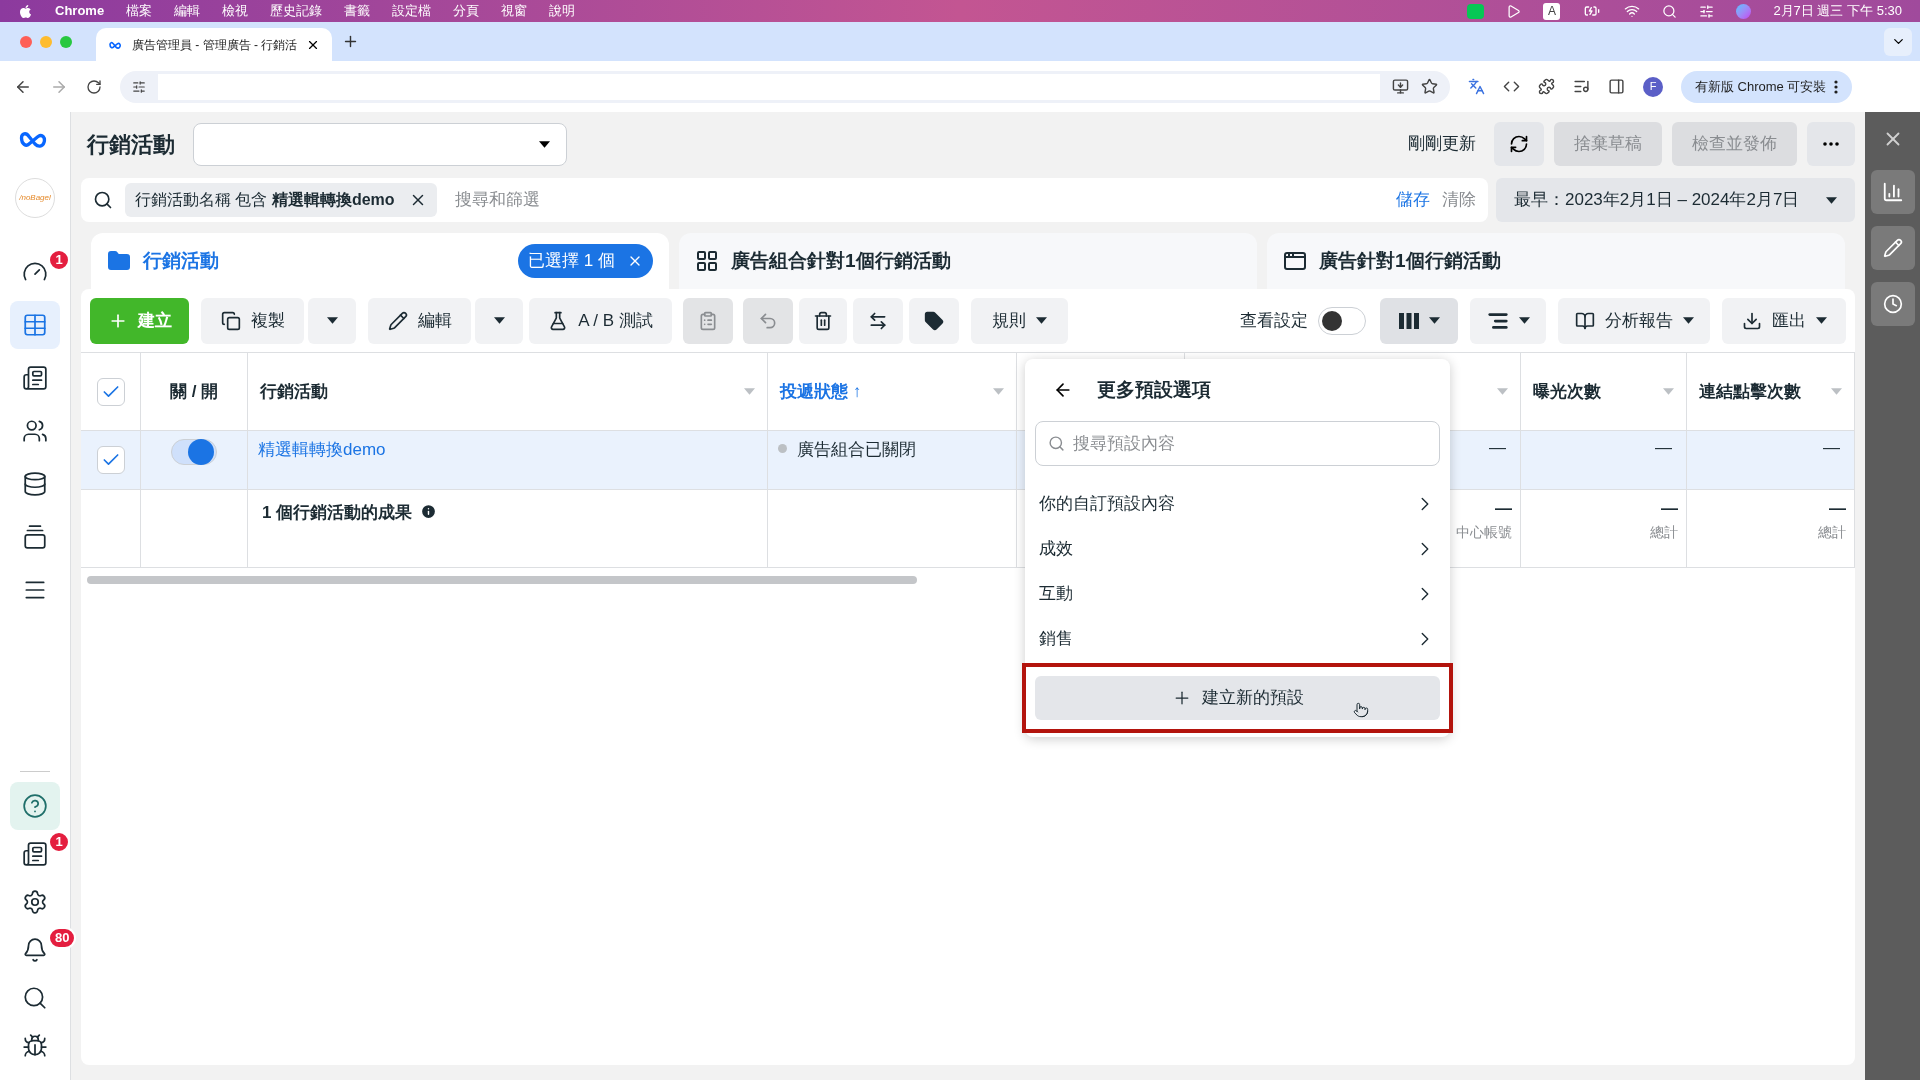 This screenshot has width=1920, height=1080. What do you see at coordinates (968, 261) in the screenshot?
I see `tab: 廣告組合針對1個行銷活動` at bounding box center [968, 261].